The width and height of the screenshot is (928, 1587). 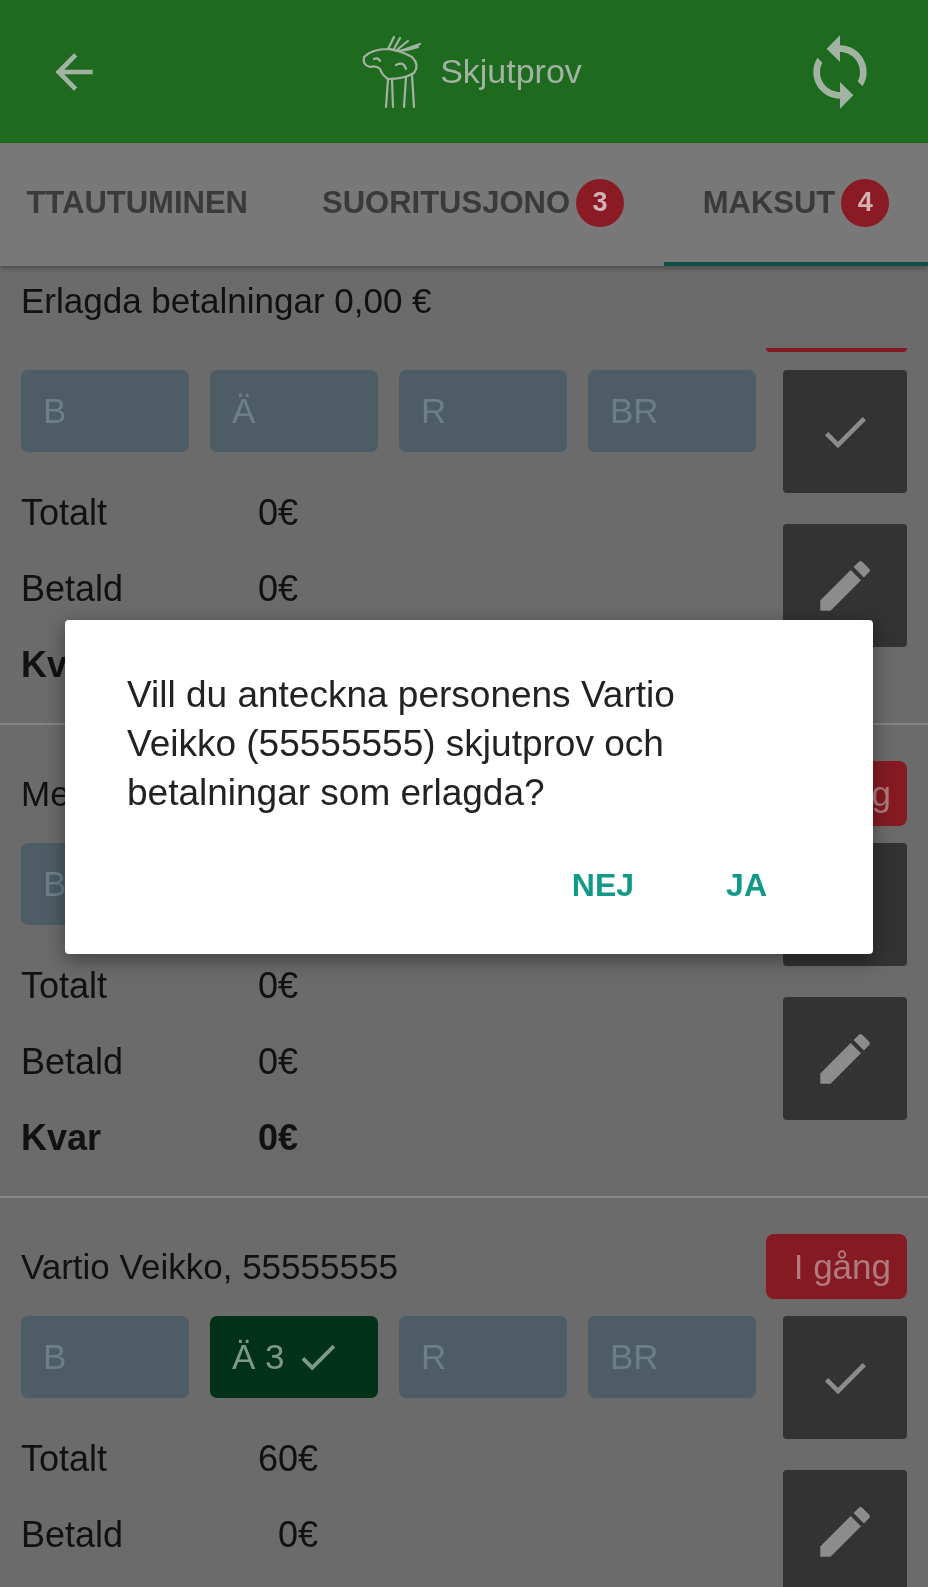 What do you see at coordinates (600, 202) in the screenshot?
I see `count-badge: 3` at bounding box center [600, 202].